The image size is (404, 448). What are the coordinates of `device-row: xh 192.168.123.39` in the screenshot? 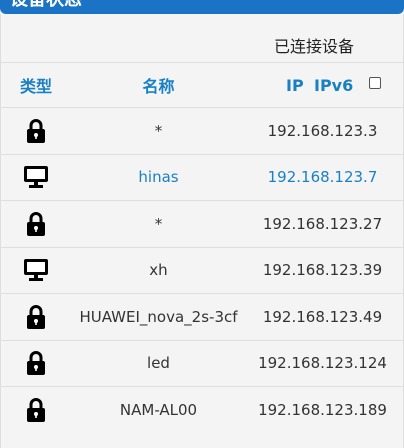 It's located at (202, 270).